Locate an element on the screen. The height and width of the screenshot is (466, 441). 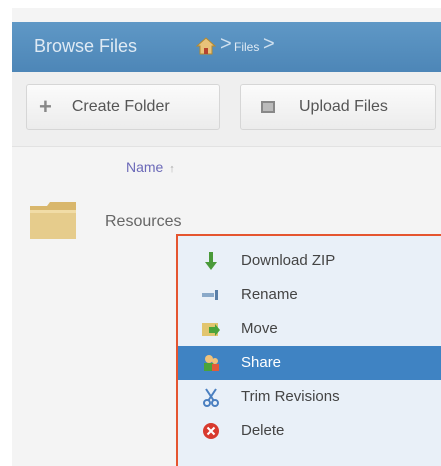
folder-icon is located at coordinates (53, 220).